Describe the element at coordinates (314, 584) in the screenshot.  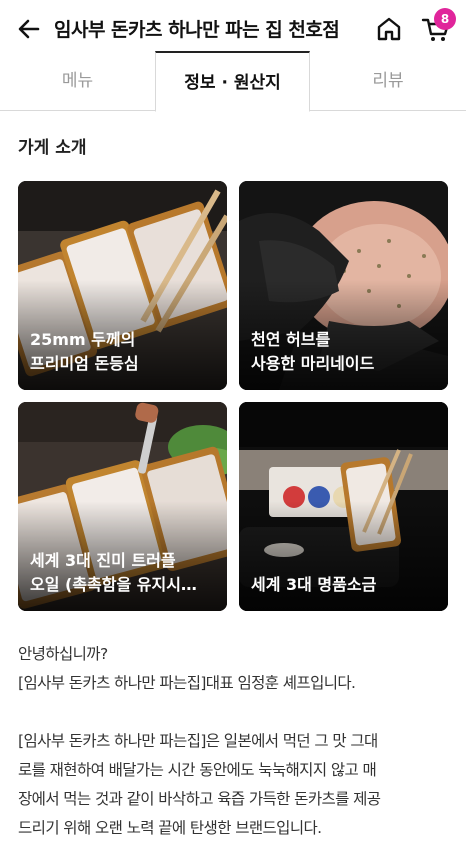
I see `caption-line: 세계 3대 명품소금` at that location.